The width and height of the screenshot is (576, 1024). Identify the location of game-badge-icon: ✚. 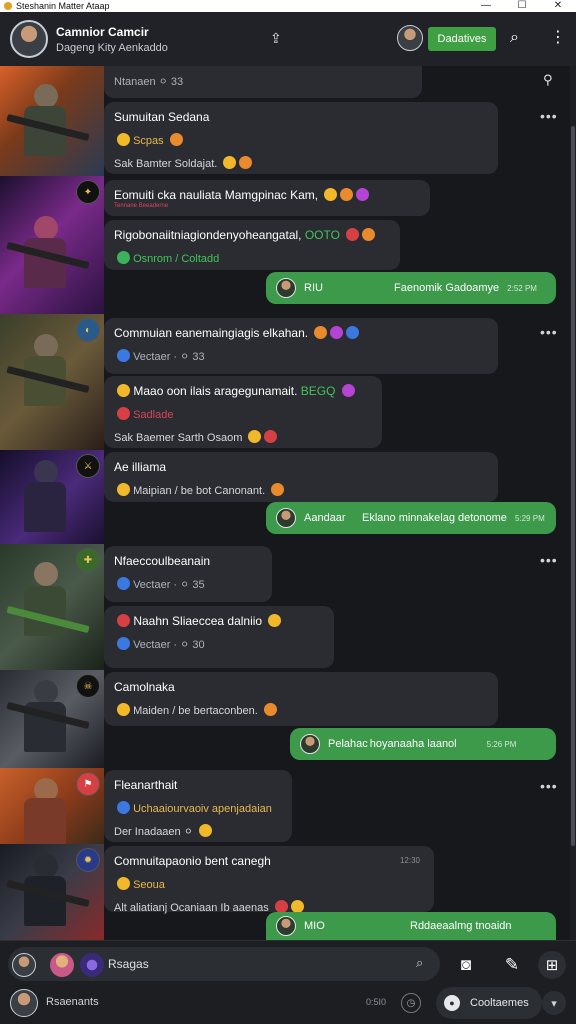
(88, 560).